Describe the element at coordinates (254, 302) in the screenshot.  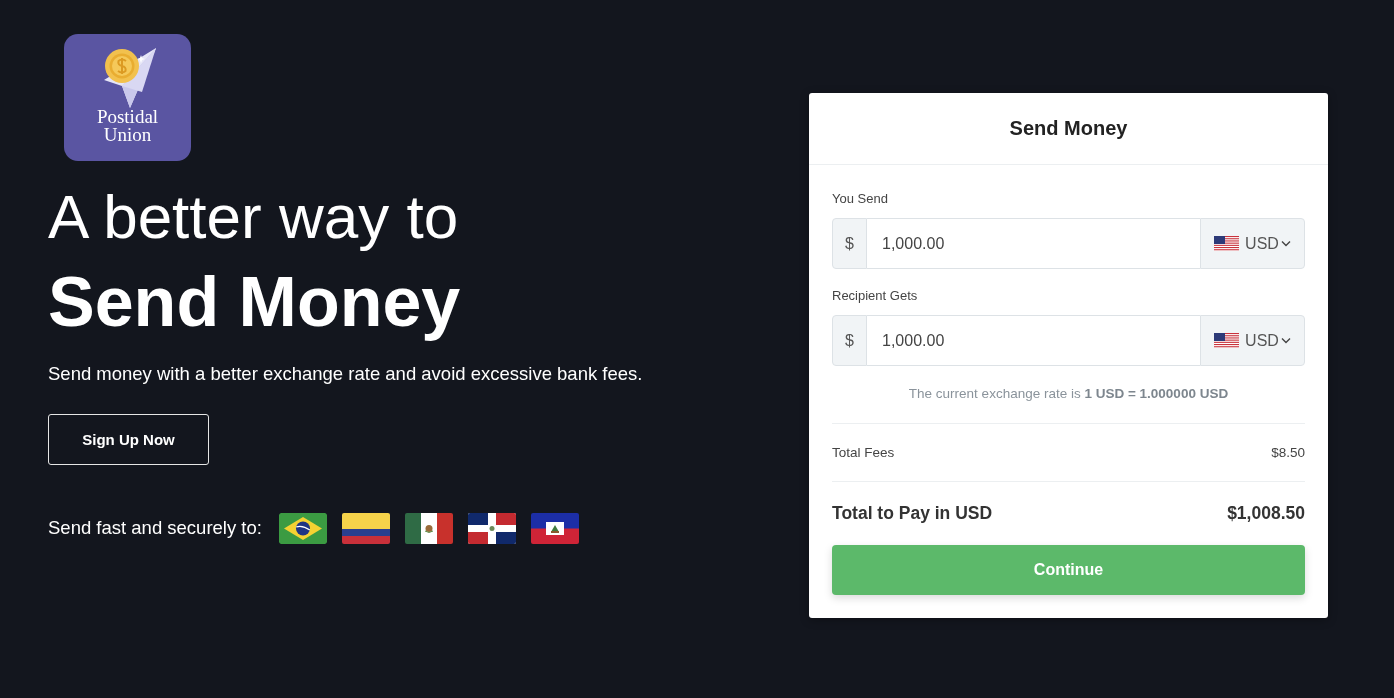
I see `headline-emphasis: Send Money` at that location.